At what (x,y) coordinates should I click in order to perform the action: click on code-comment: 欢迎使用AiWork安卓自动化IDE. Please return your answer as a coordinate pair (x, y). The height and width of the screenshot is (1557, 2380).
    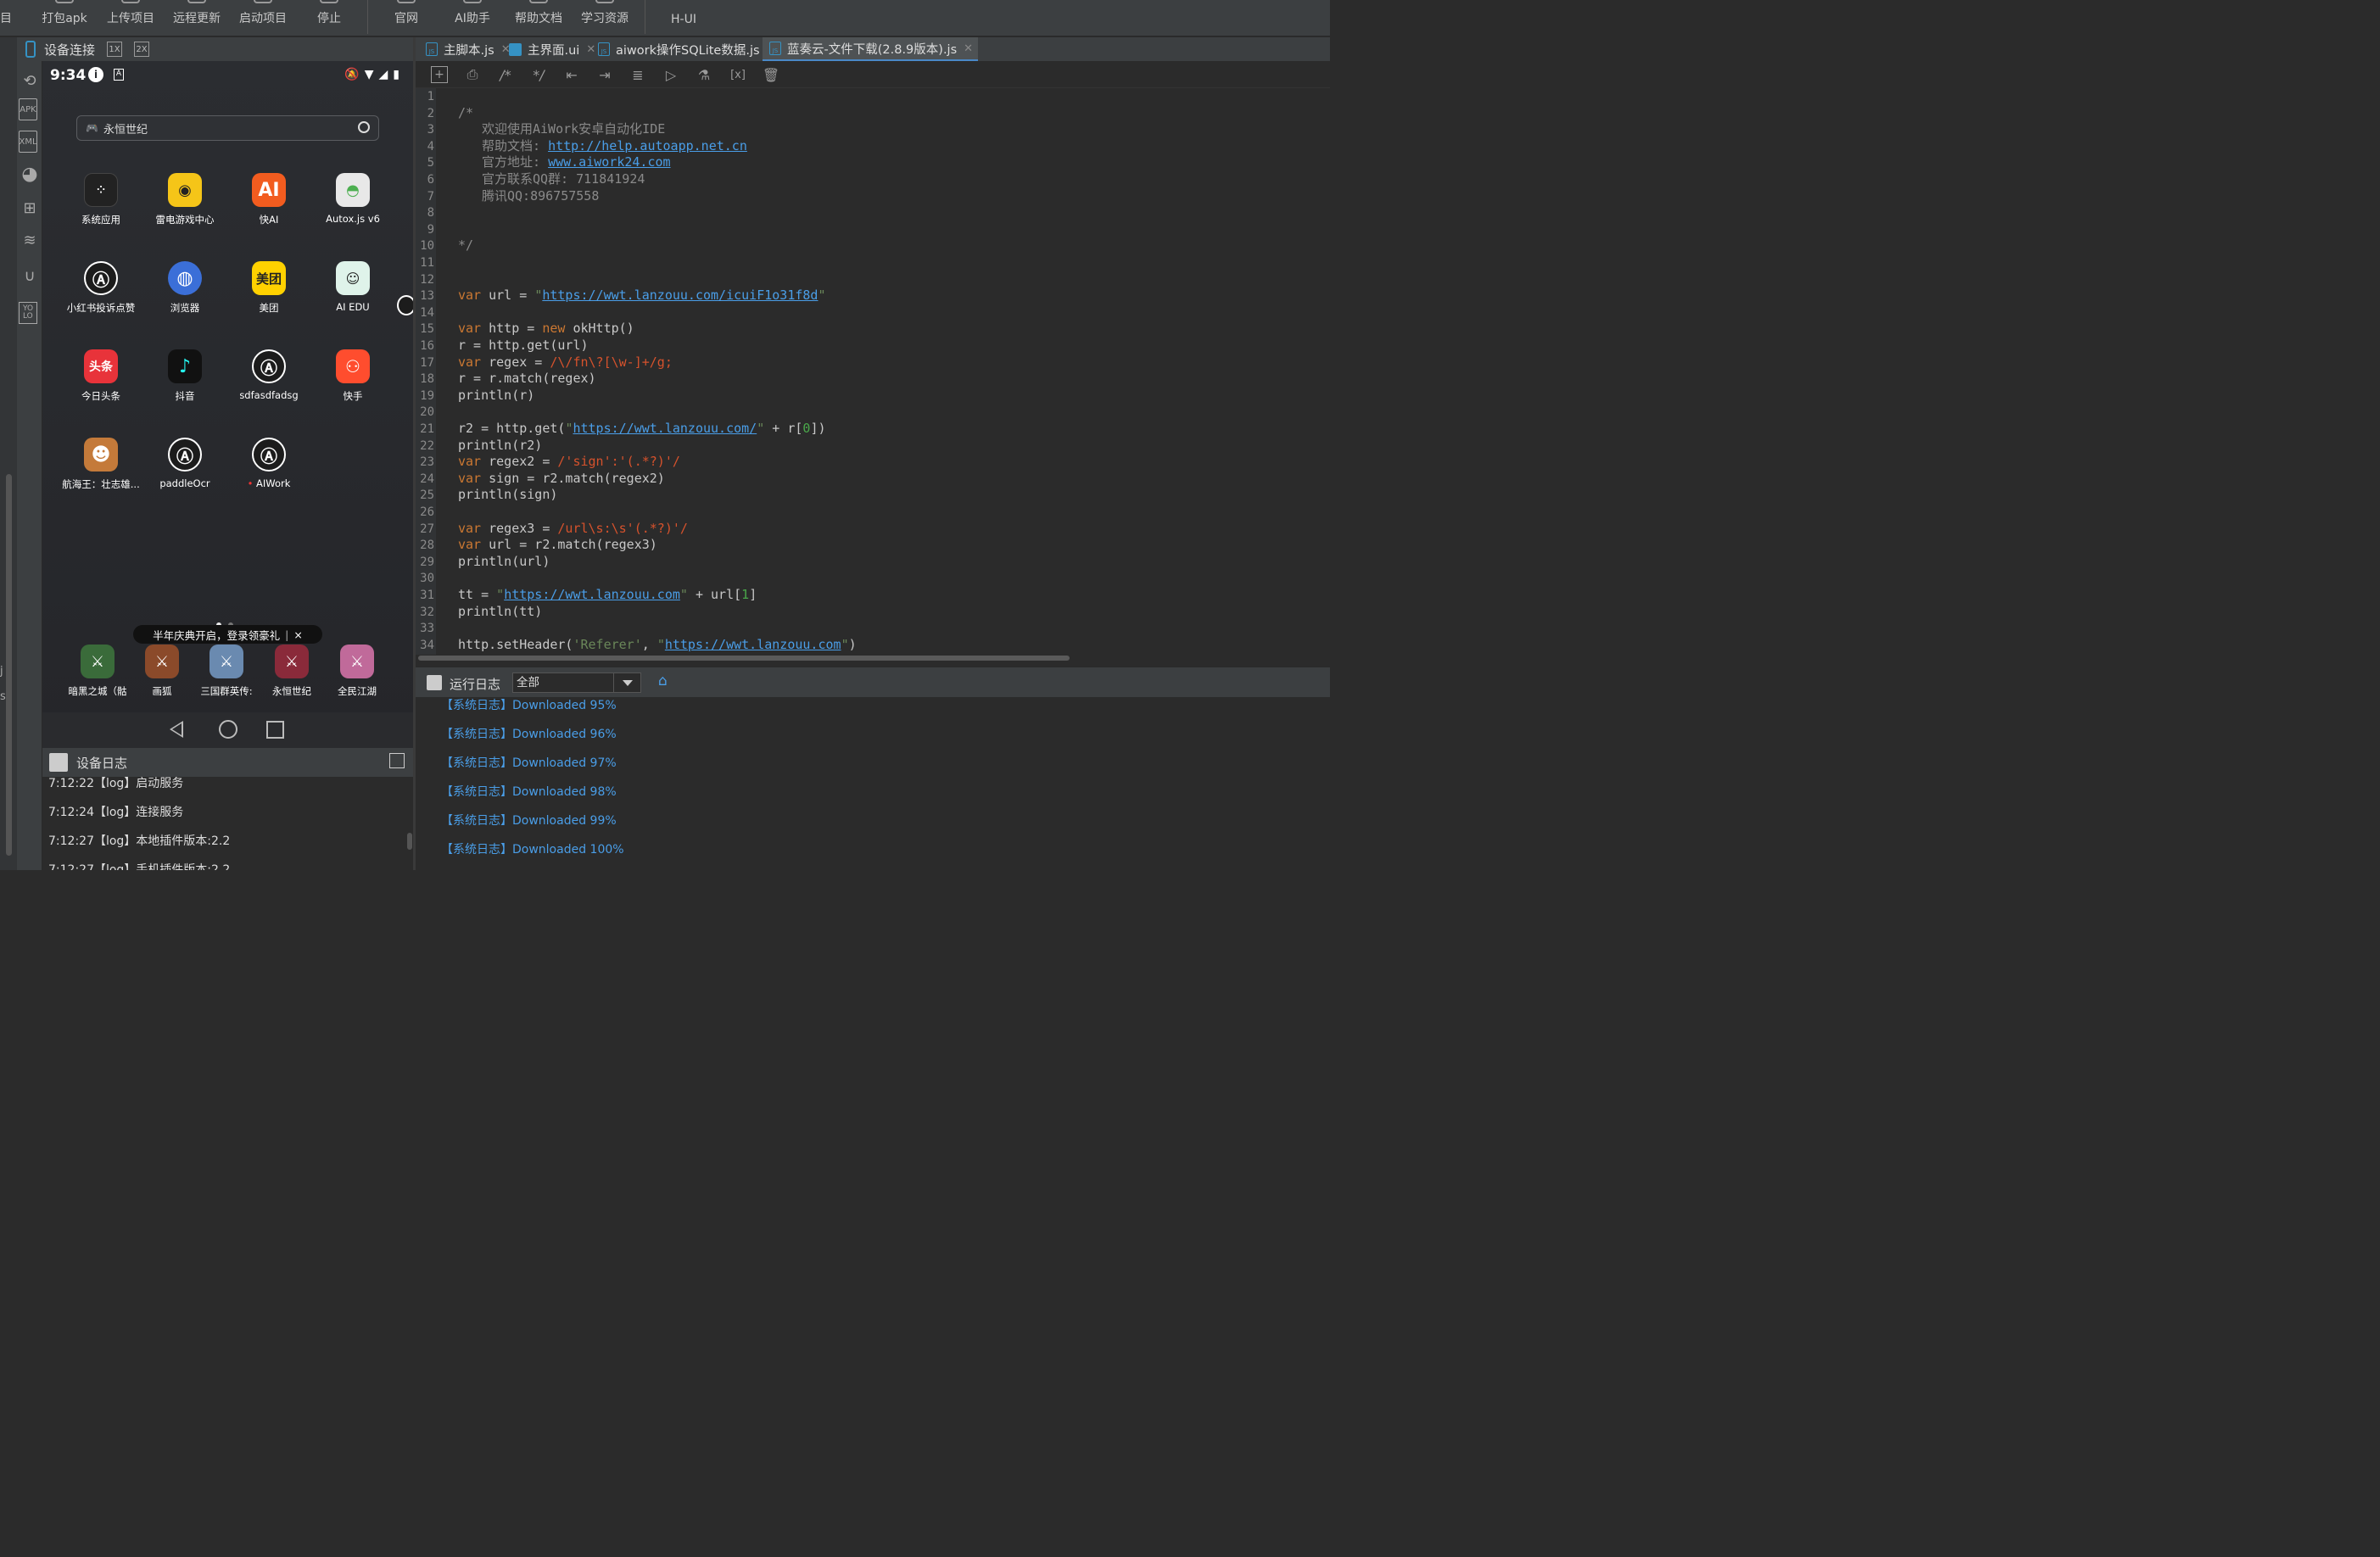
    Looking at the image, I should click on (574, 129).